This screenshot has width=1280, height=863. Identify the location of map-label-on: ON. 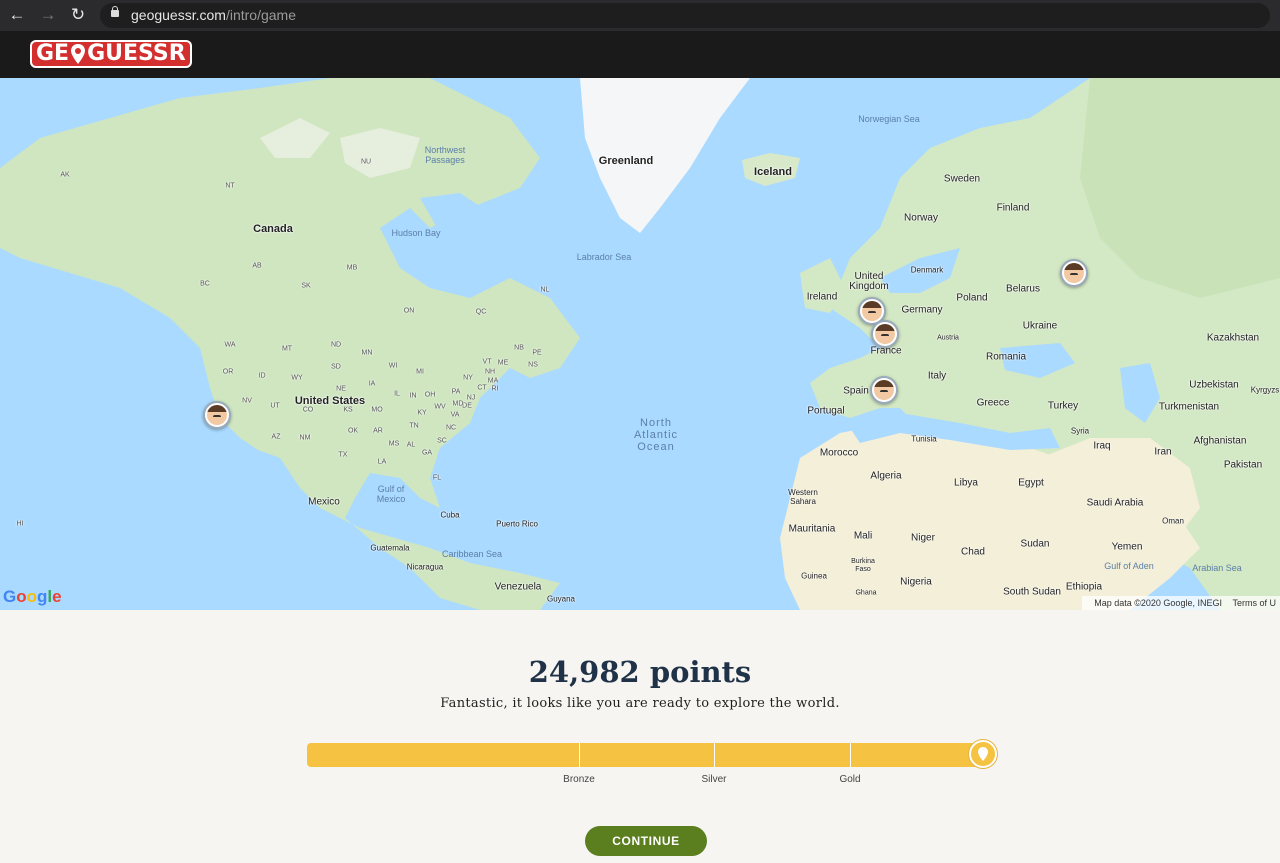
(409, 311).